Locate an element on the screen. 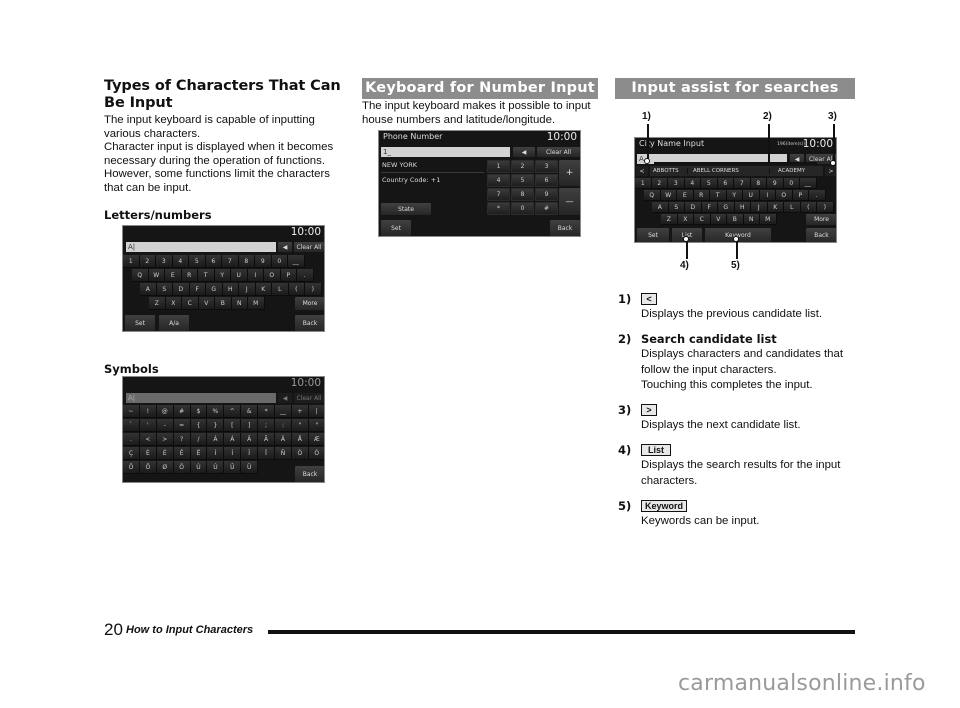 The width and height of the screenshot is (960, 708). keyboard-key: ^ is located at coordinates (233, 411).